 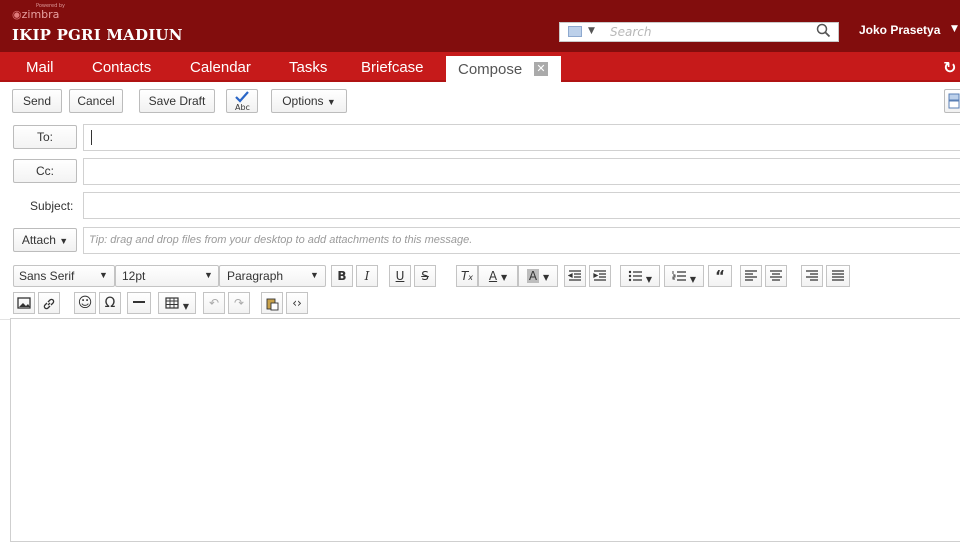 I want to click on brand-text: zimbra, so click(x=40, y=14).